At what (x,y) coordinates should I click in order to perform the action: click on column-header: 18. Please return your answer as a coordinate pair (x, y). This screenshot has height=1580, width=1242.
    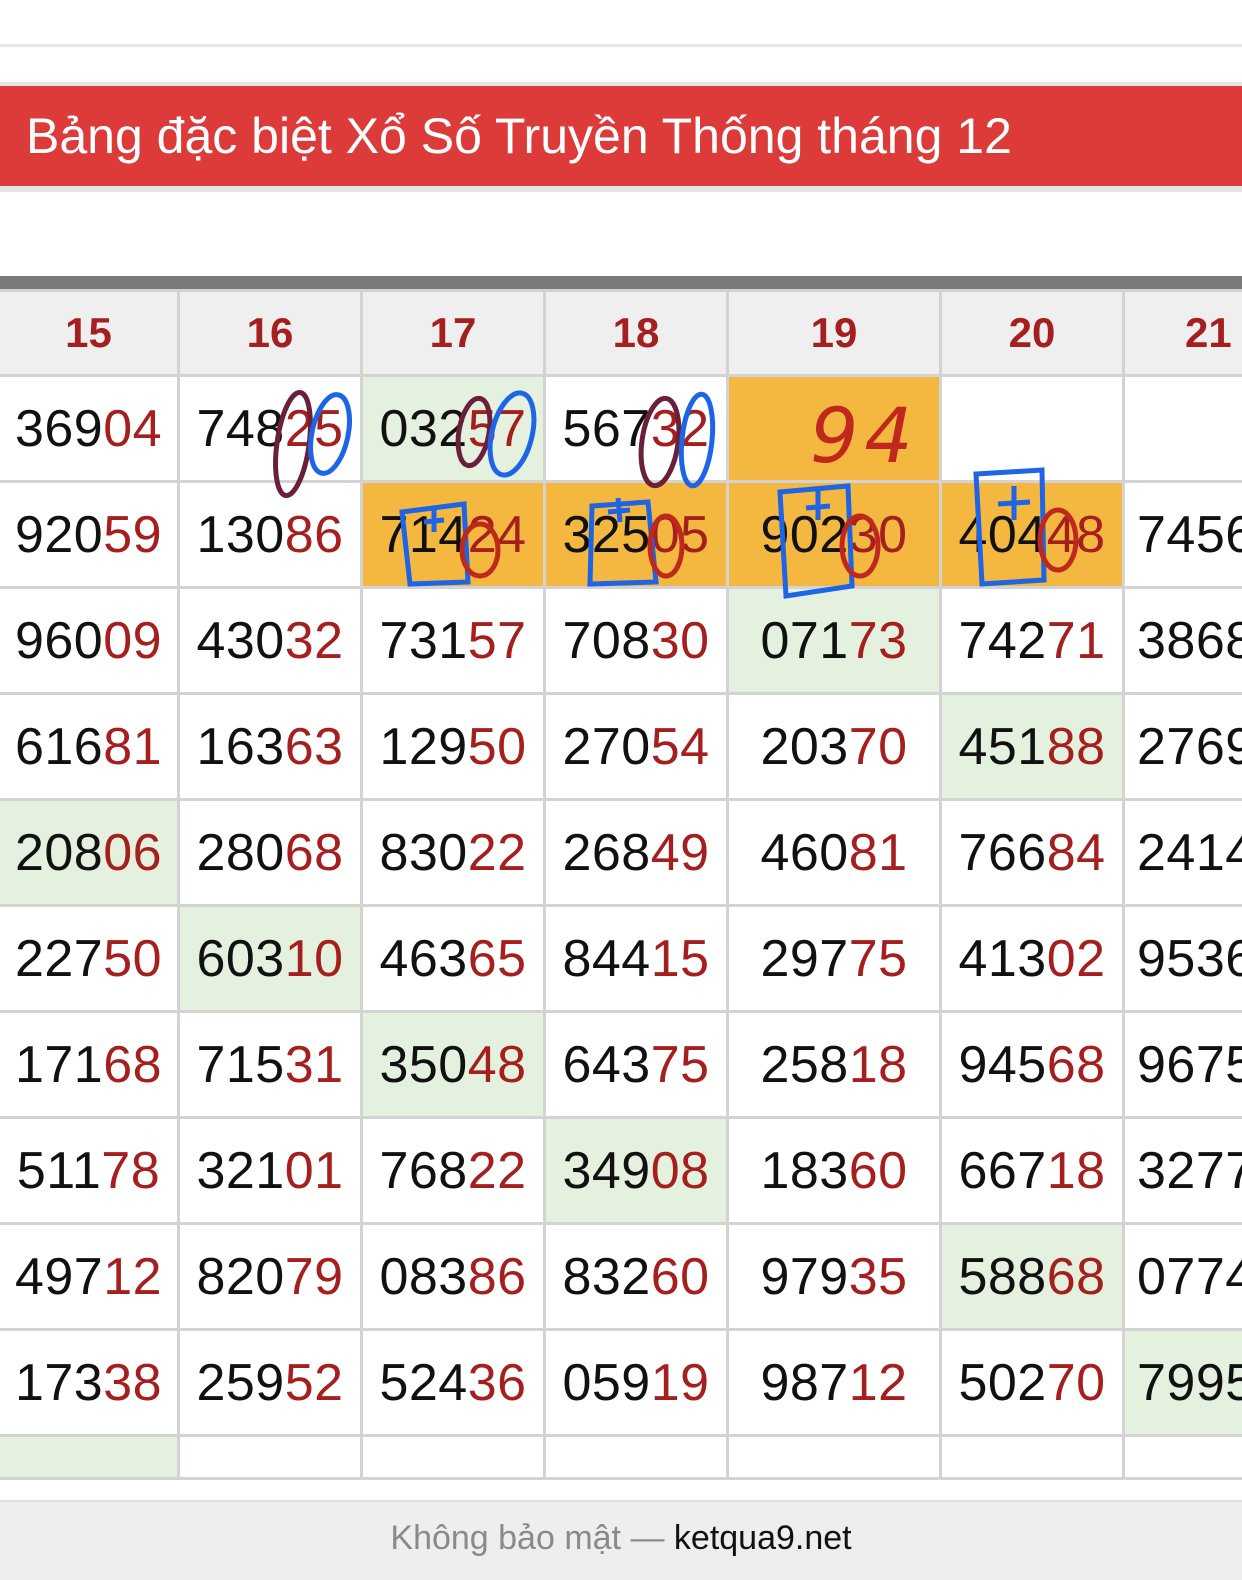
    Looking at the image, I should click on (636, 333).